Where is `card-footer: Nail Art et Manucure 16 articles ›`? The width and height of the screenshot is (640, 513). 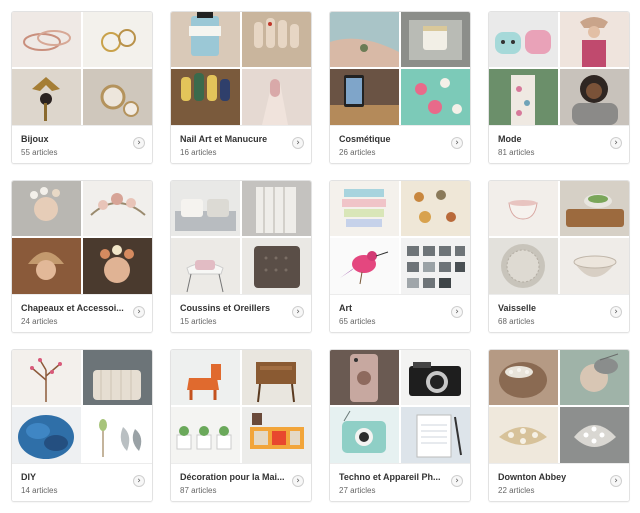 card-footer: Nail Art et Manucure 16 articles › is located at coordinates (241, 144).